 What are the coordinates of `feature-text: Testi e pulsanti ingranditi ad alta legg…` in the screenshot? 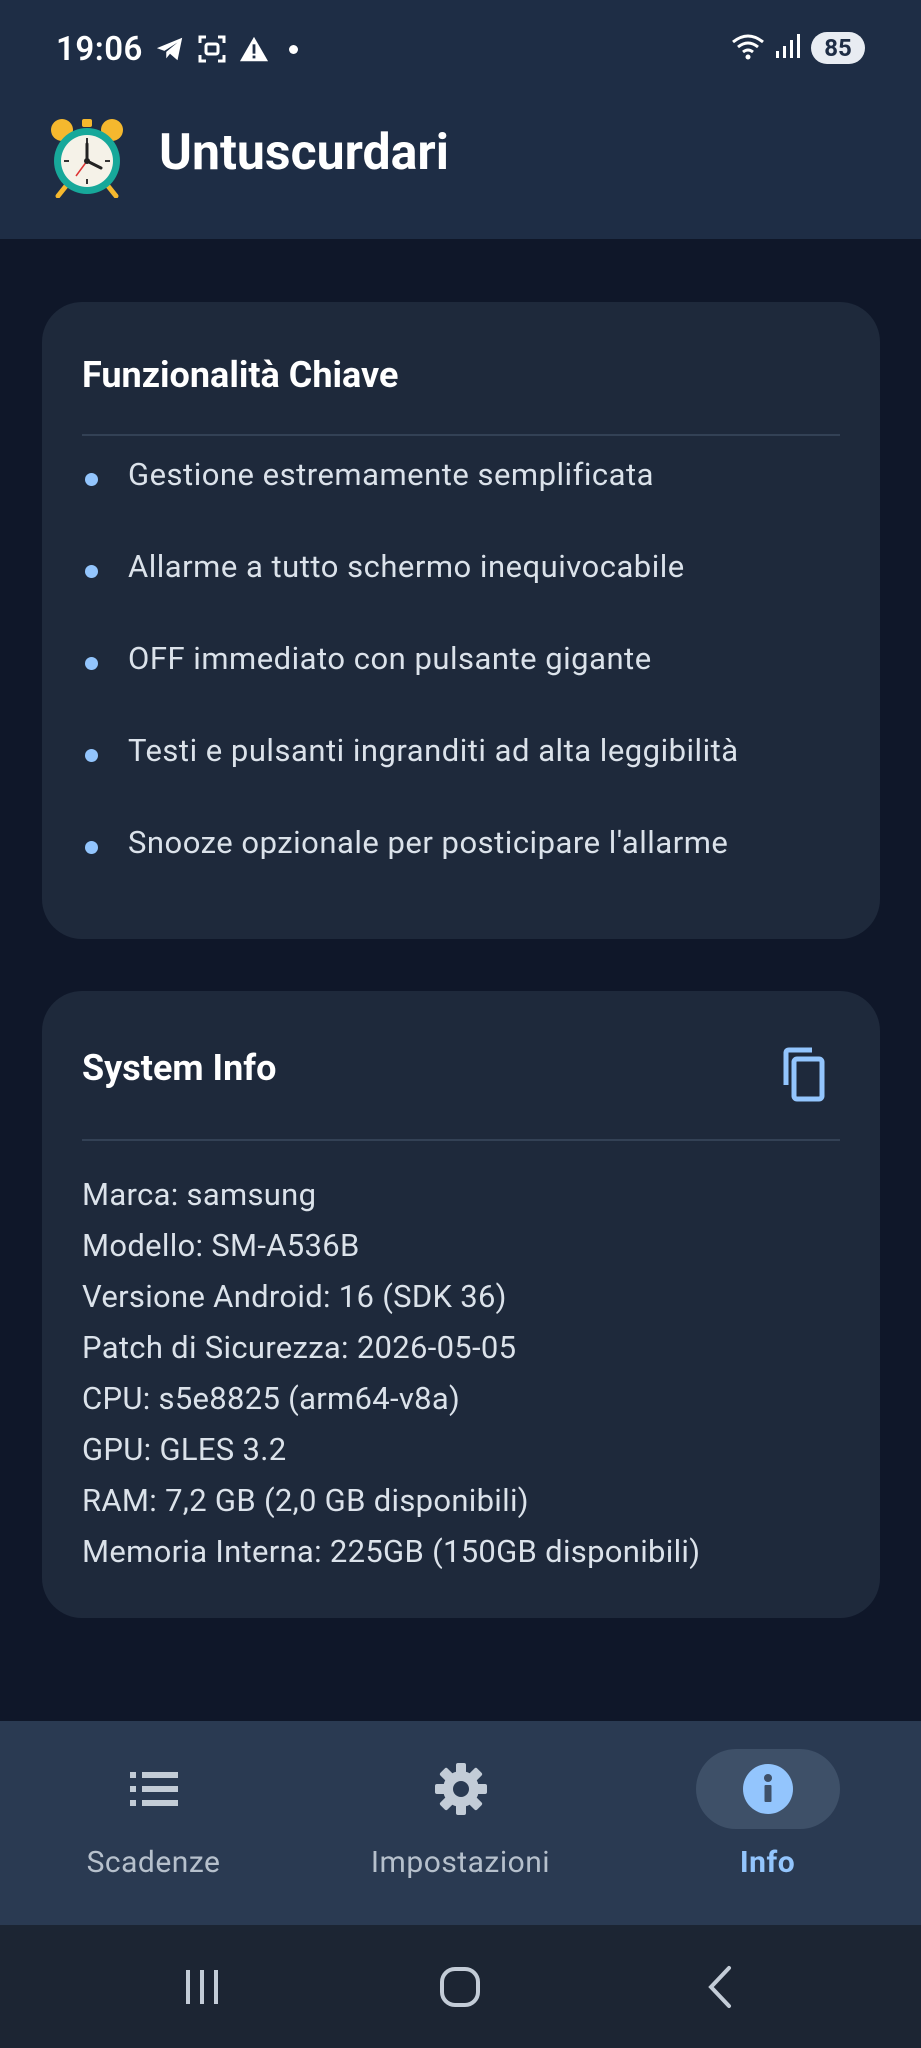 It's located at (433, 750).